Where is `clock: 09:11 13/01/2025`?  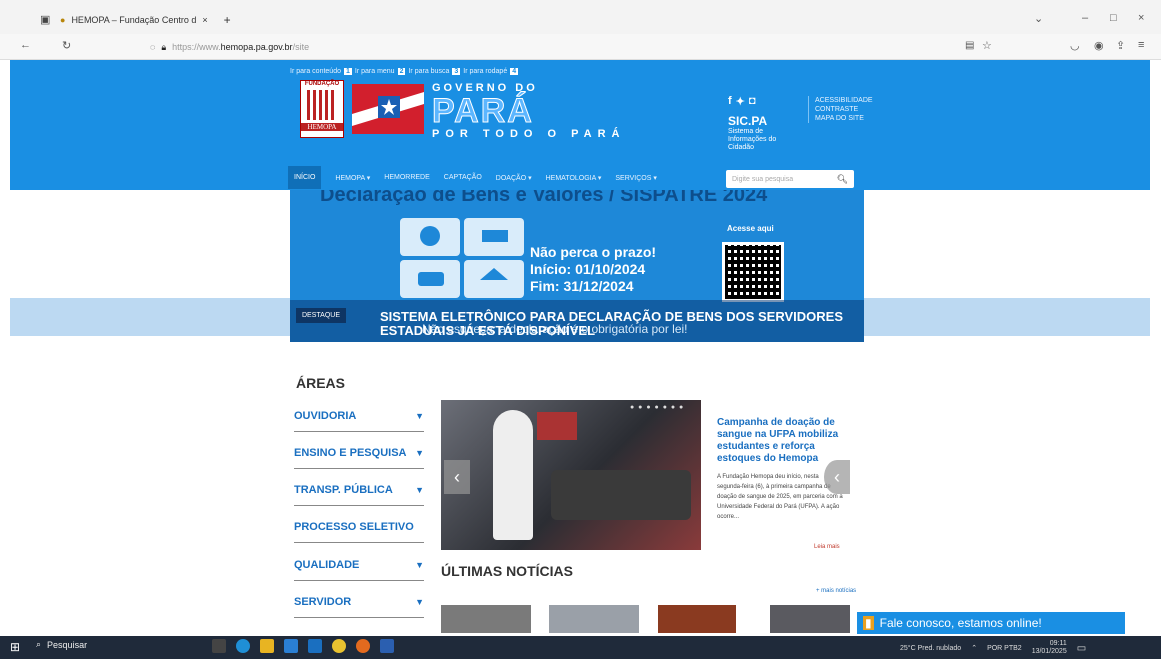
clock: 09:11 13/01/2025 is located at coordinates (1049, 648).